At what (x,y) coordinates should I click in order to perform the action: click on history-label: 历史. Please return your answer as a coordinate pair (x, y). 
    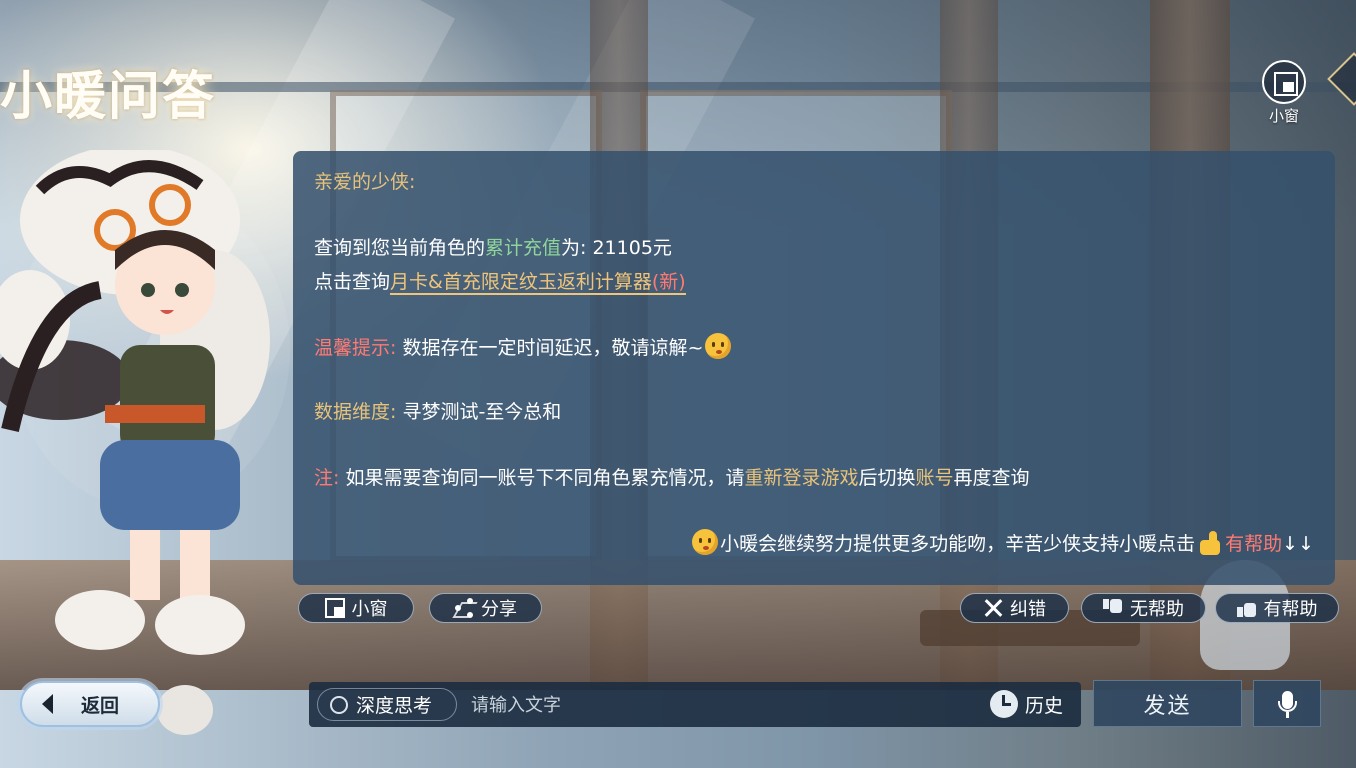
    Looking at the image, I should click on (1044, 705).